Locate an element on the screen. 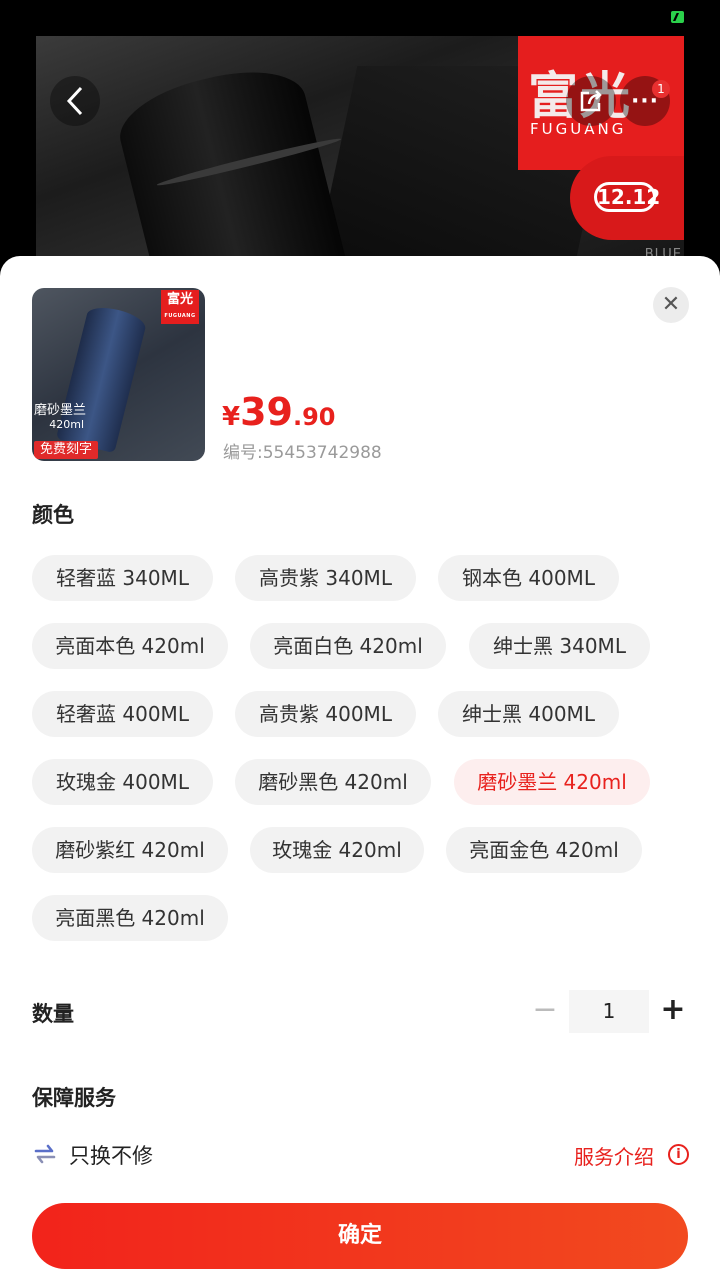 This screenshot has height=1280, width=720. color-option: 磨砂紫红 420ml is located at coordinates (130, 850).